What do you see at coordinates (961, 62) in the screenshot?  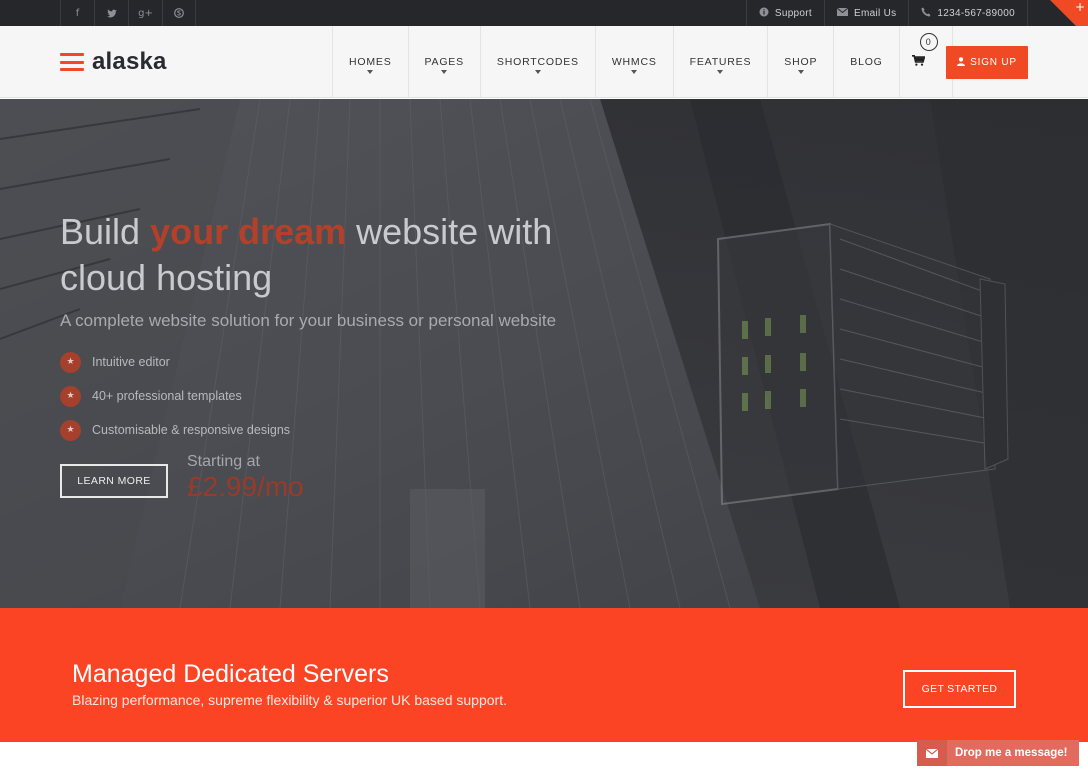 I see `user-icon` at bounding box center [961, 62].